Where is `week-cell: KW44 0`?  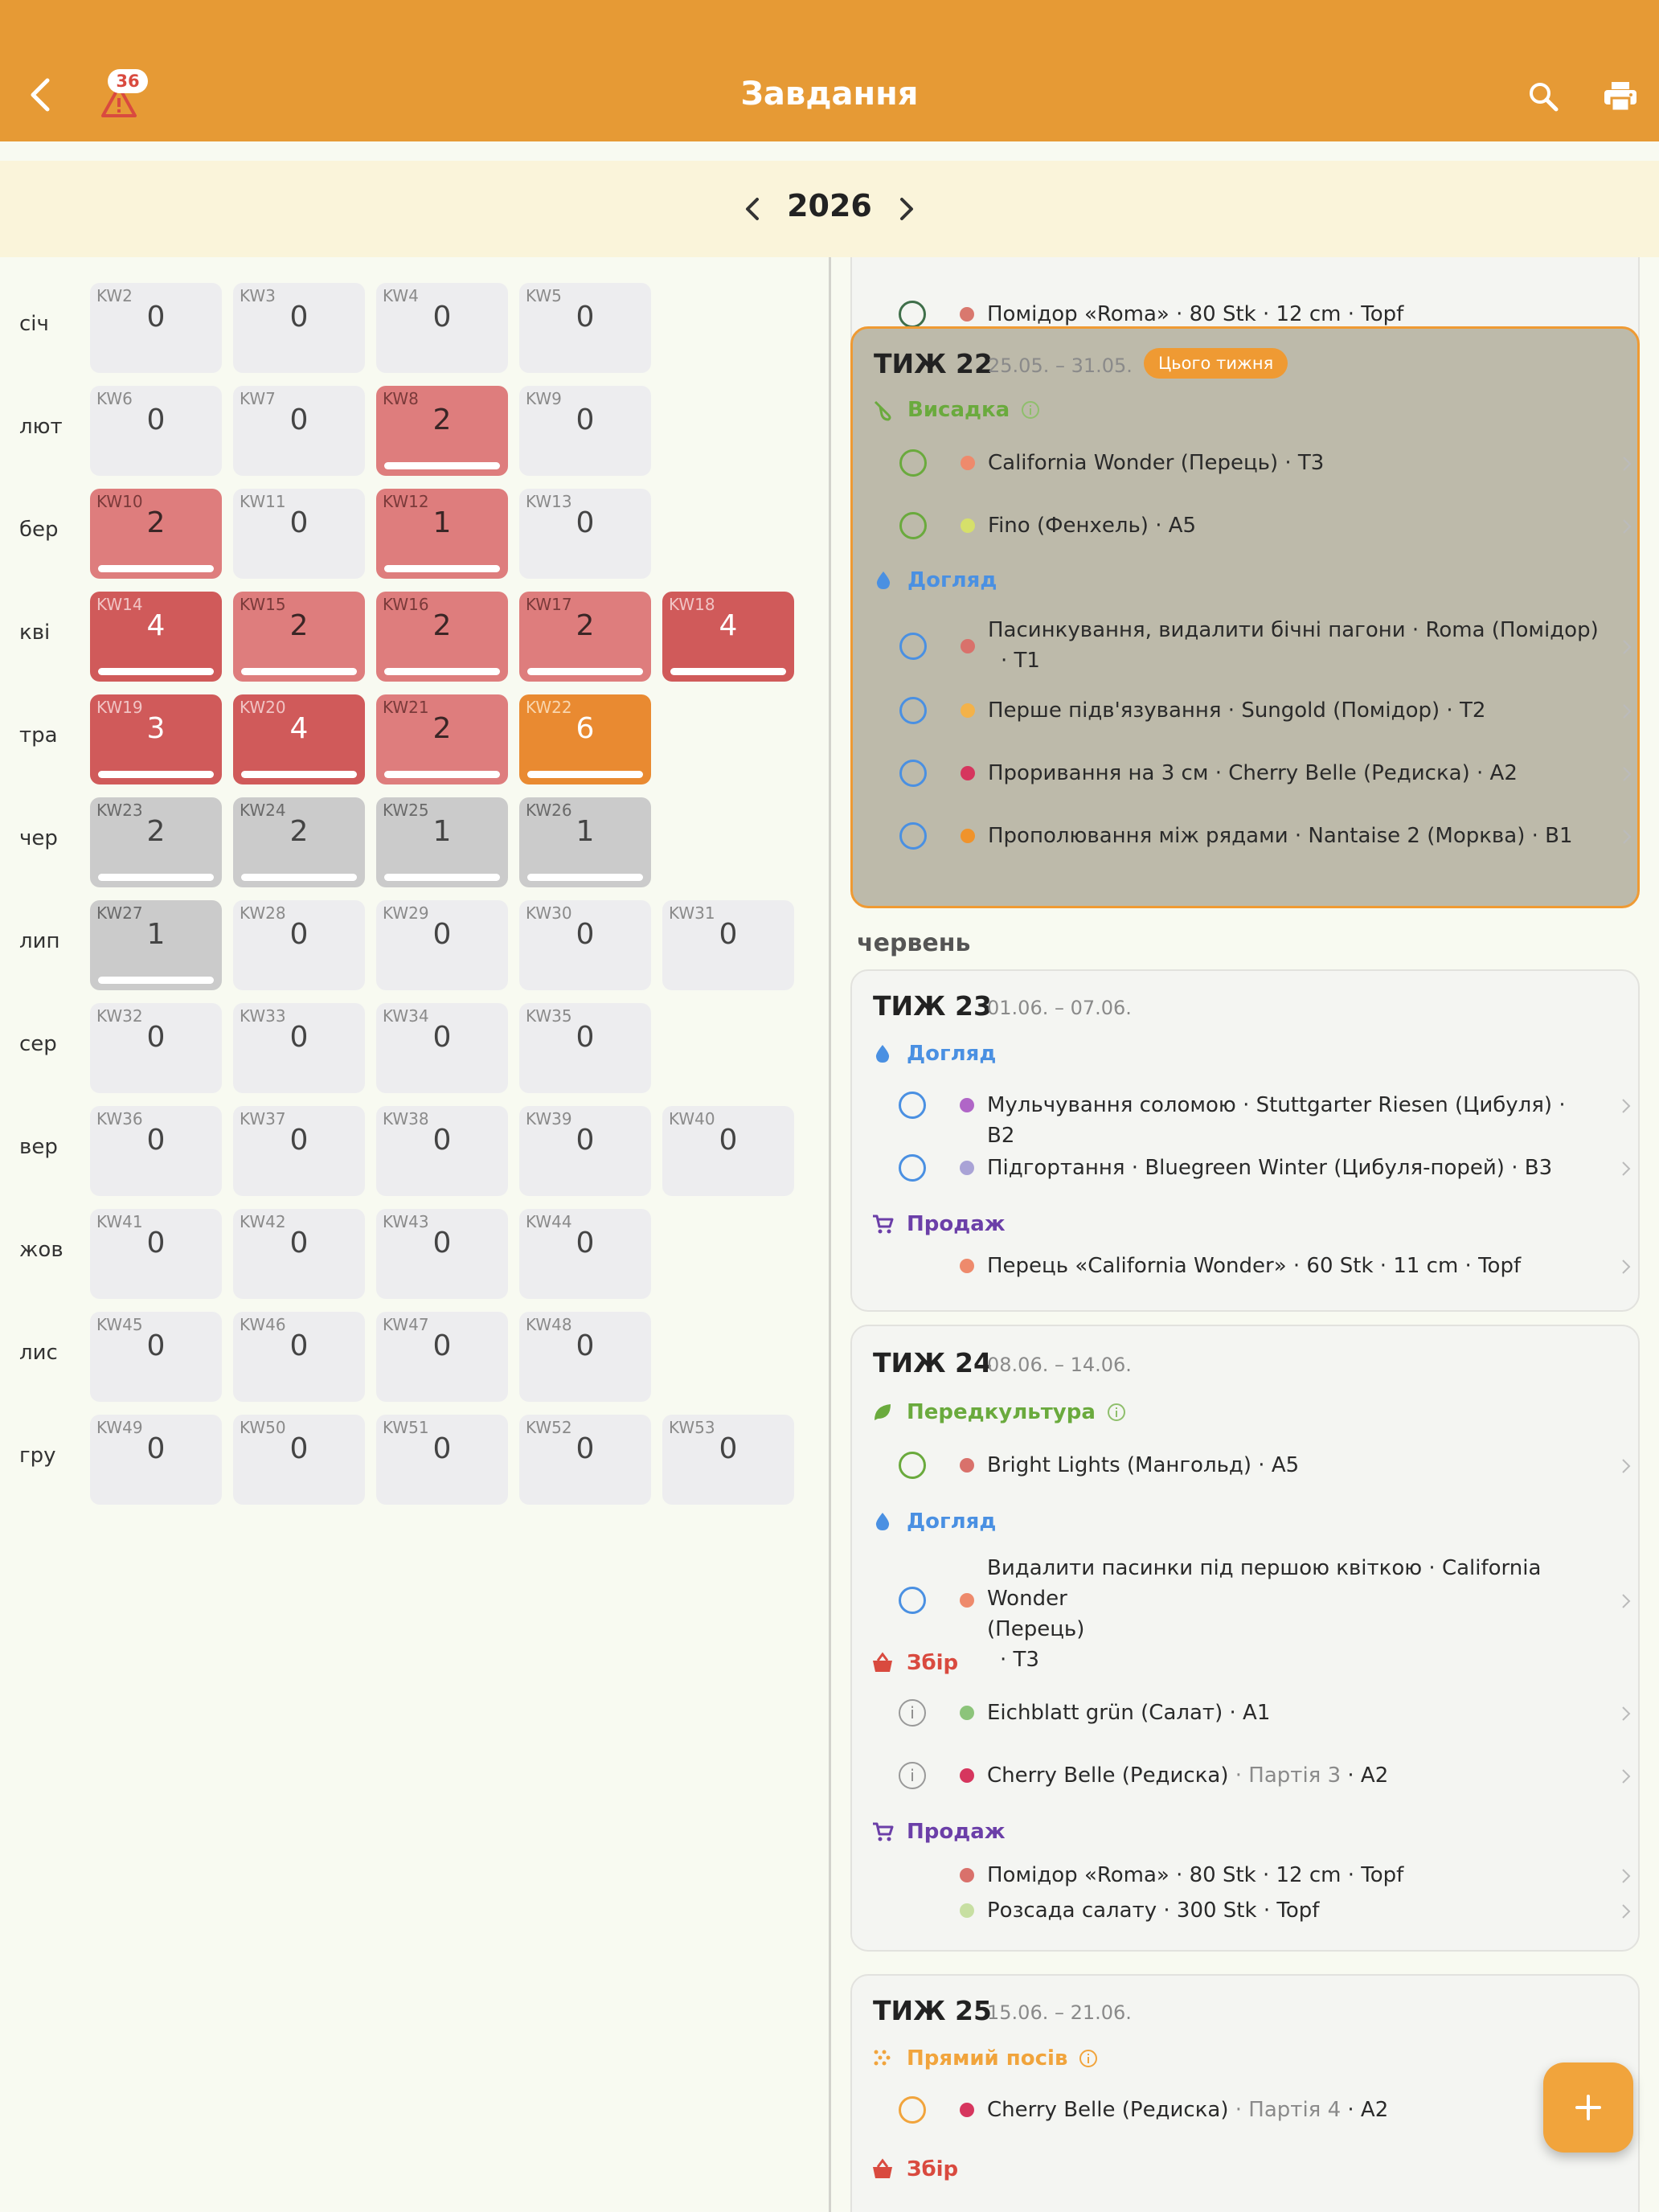 week-cell: KW44 0 is located at coordinates (585, 1254).